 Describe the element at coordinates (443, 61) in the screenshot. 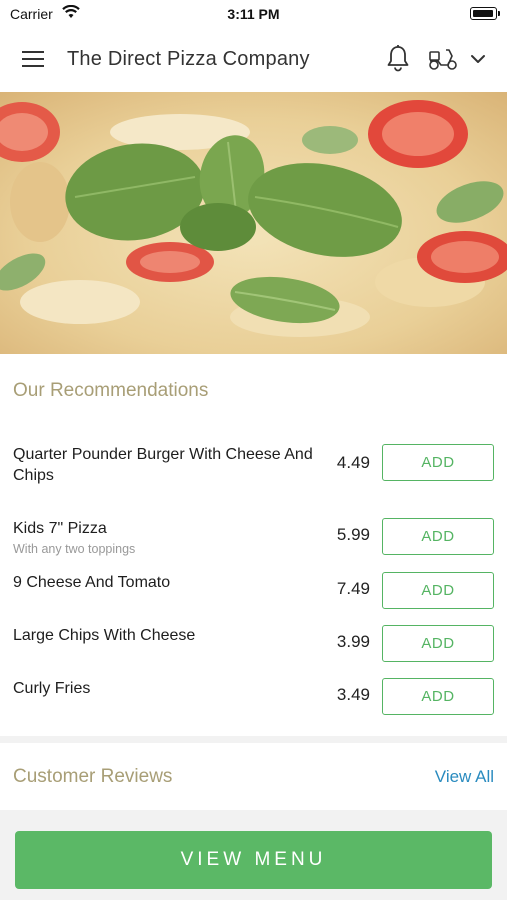

I see `scooter-icon` at that location.